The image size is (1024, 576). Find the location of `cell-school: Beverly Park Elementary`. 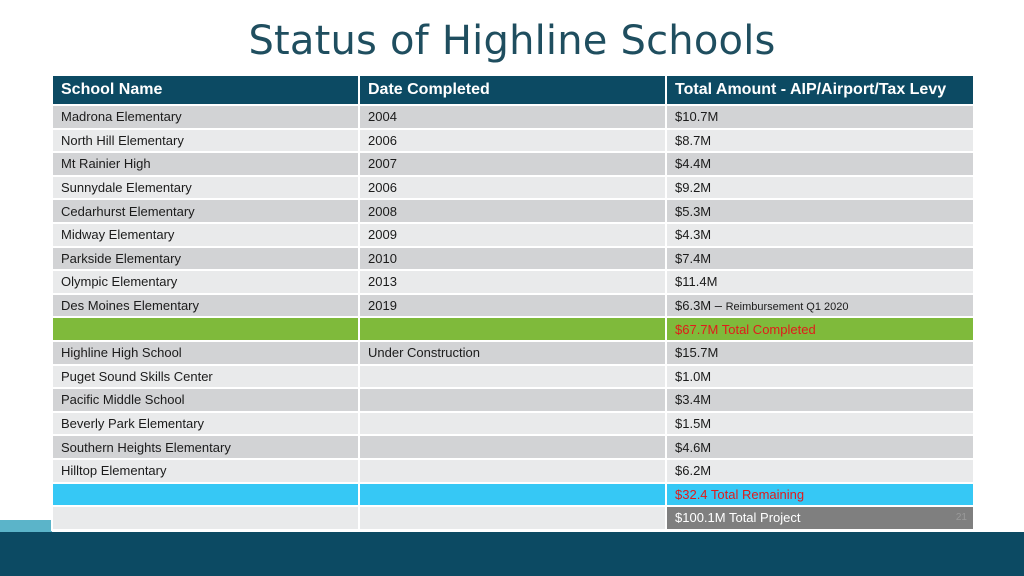

cell-school: Beverly Park Elementary is located at coordinates (205, 423).